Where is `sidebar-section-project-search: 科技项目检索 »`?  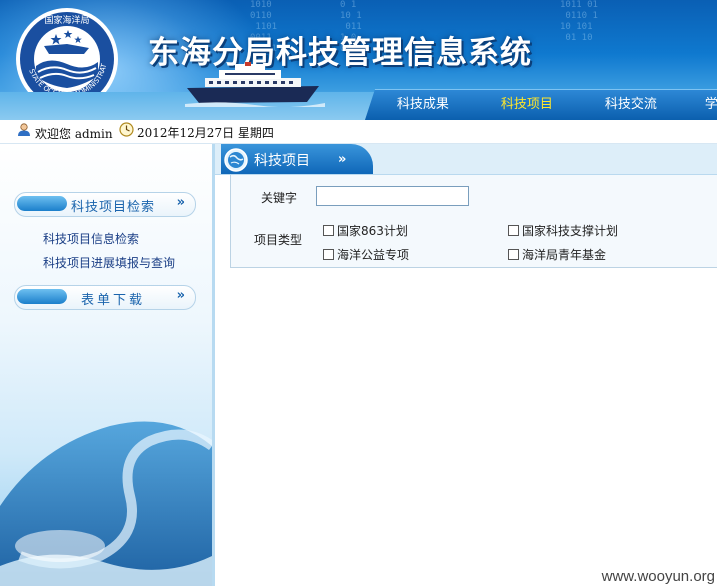 sidebar-section-project-search: 科技项目检索 » is located at coordinates (105, 204).